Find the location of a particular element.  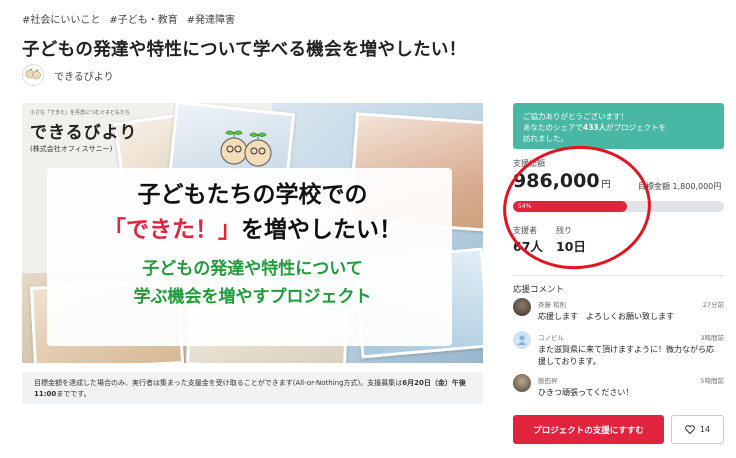

target-amount: 目標金額 1,800,000円 is located at coordinates (680, 186).